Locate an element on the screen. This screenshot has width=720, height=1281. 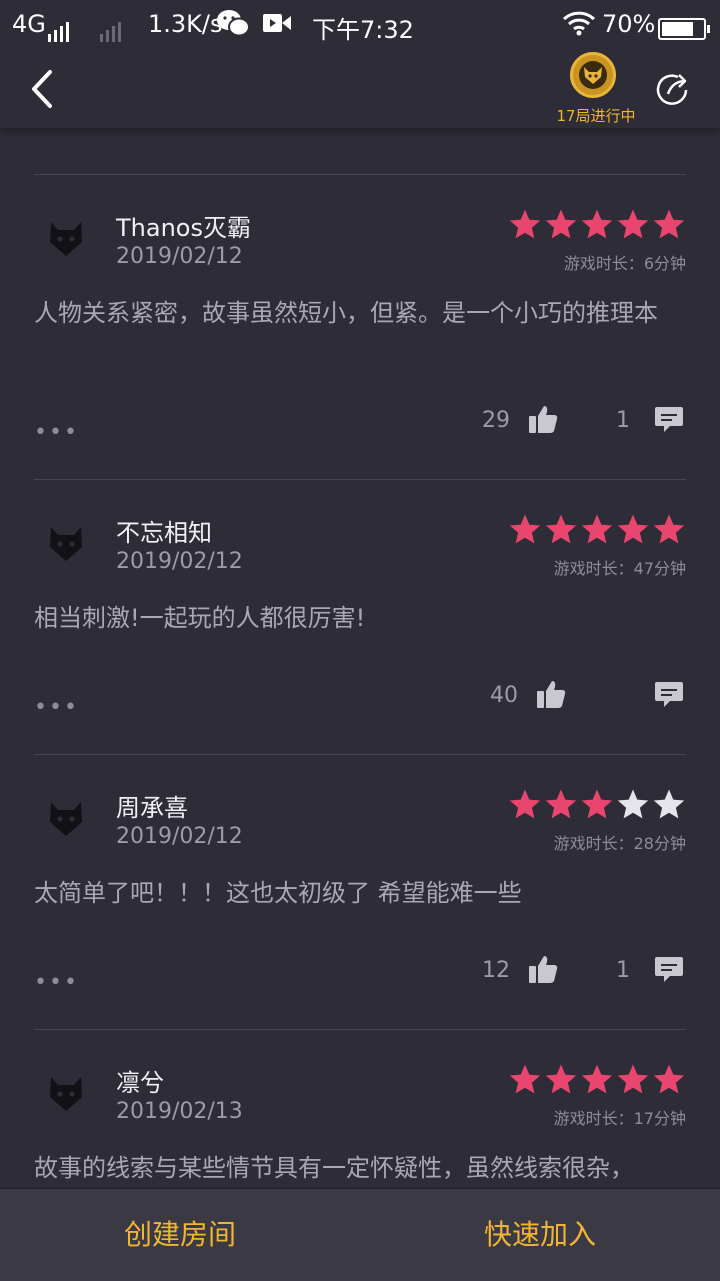
reviewer-name: 周承喜 is located at coordinates (152, 805).